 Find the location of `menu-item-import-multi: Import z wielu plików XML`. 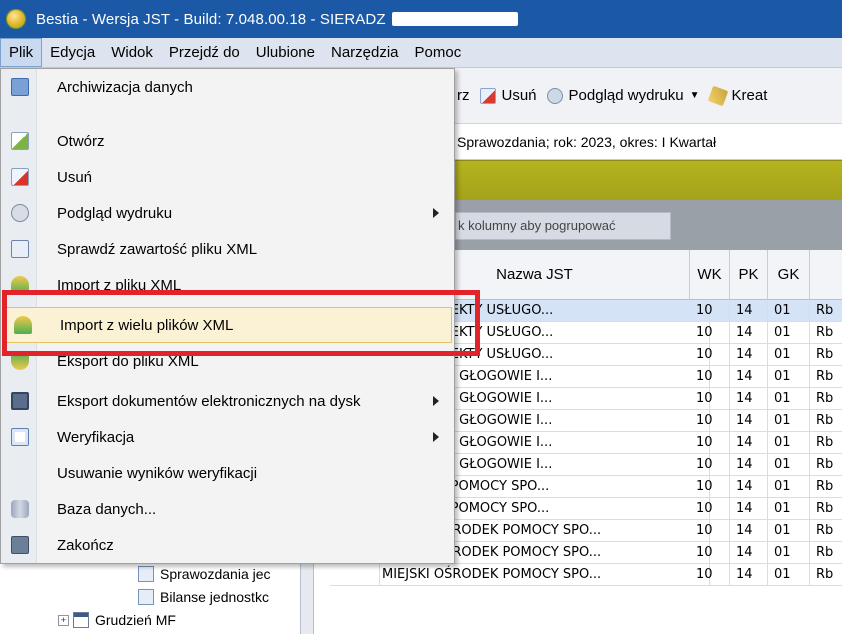

menu-item-import-multi: Import z wielu plików XML is located at coordinates (227, 325).